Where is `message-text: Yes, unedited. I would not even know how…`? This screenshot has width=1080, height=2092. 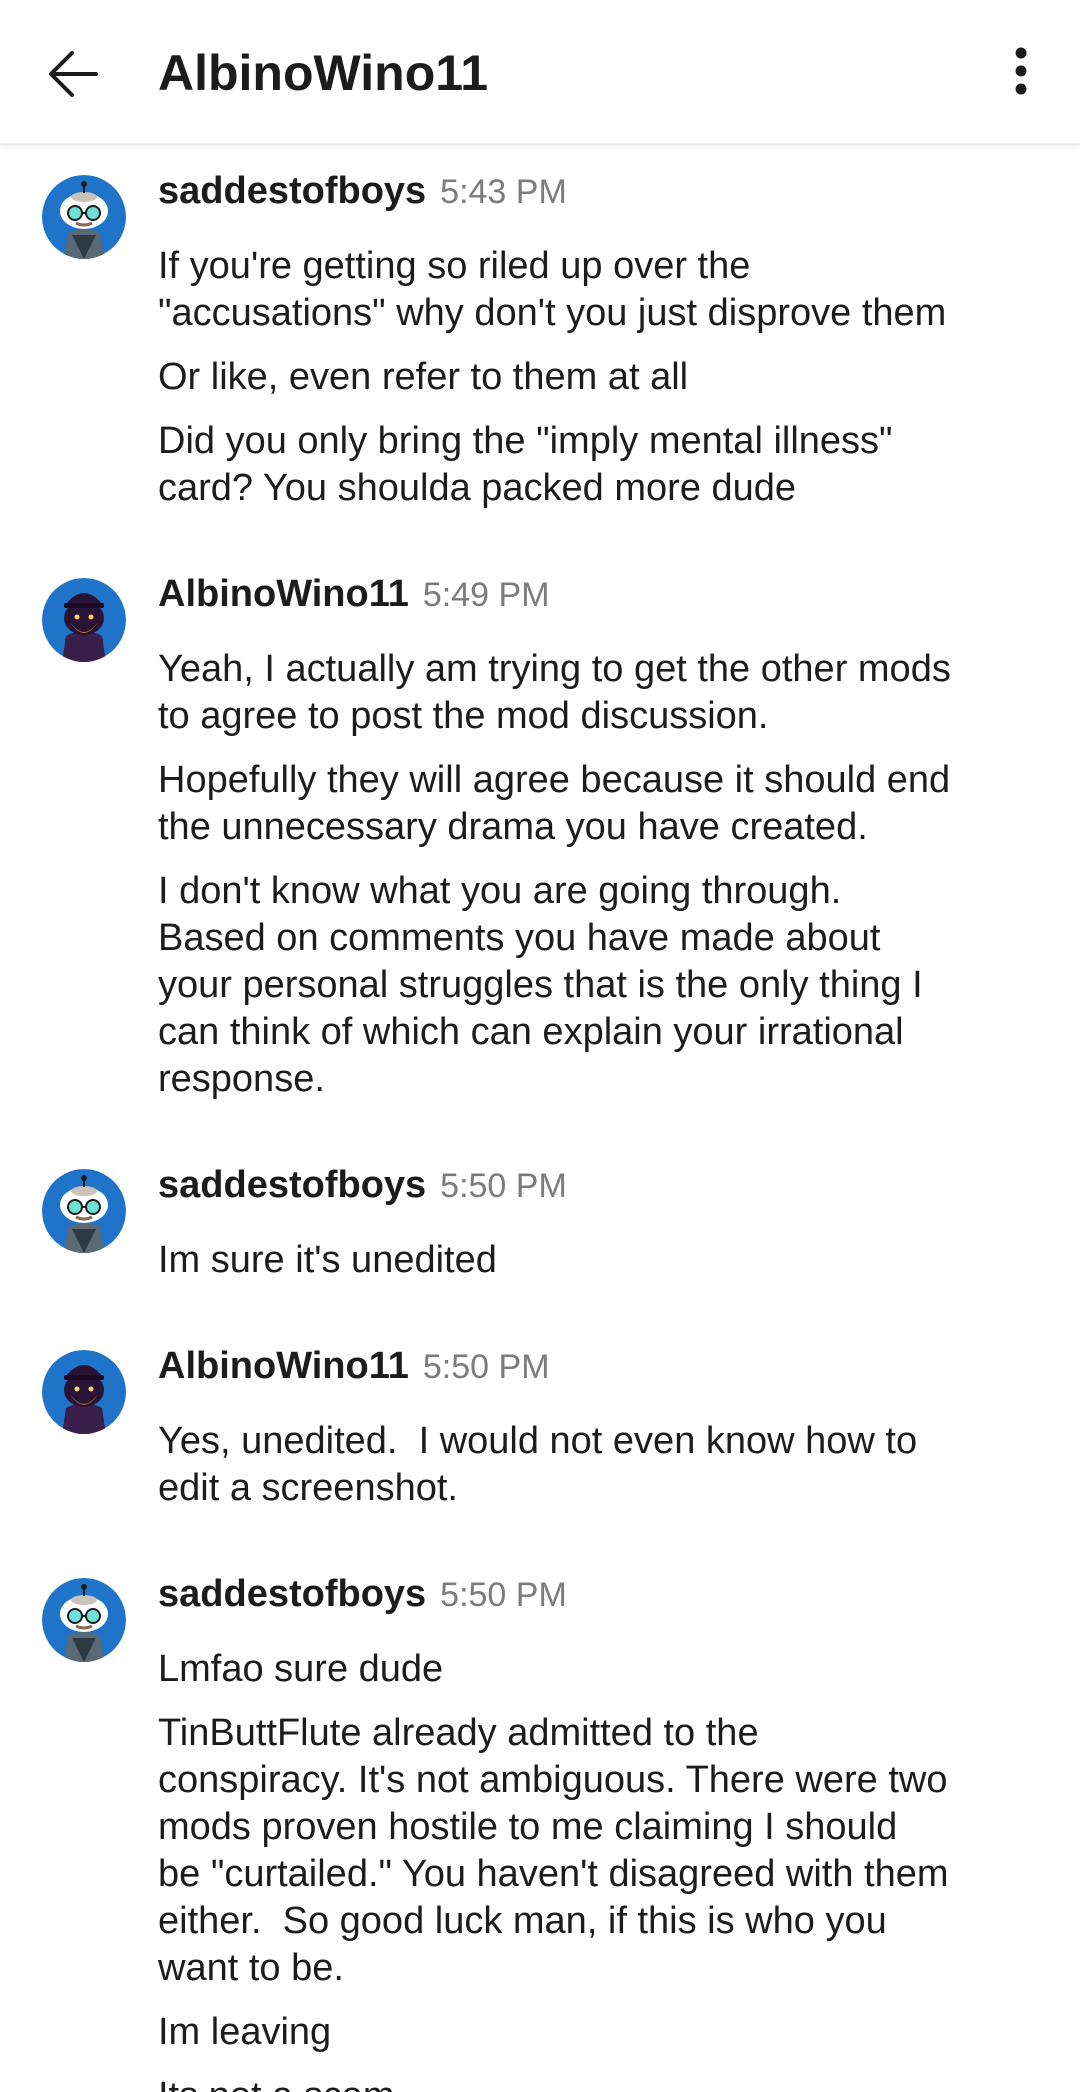 message-text: Yes, unedited. I would not even know how… is located at coordinates (599, 1465).